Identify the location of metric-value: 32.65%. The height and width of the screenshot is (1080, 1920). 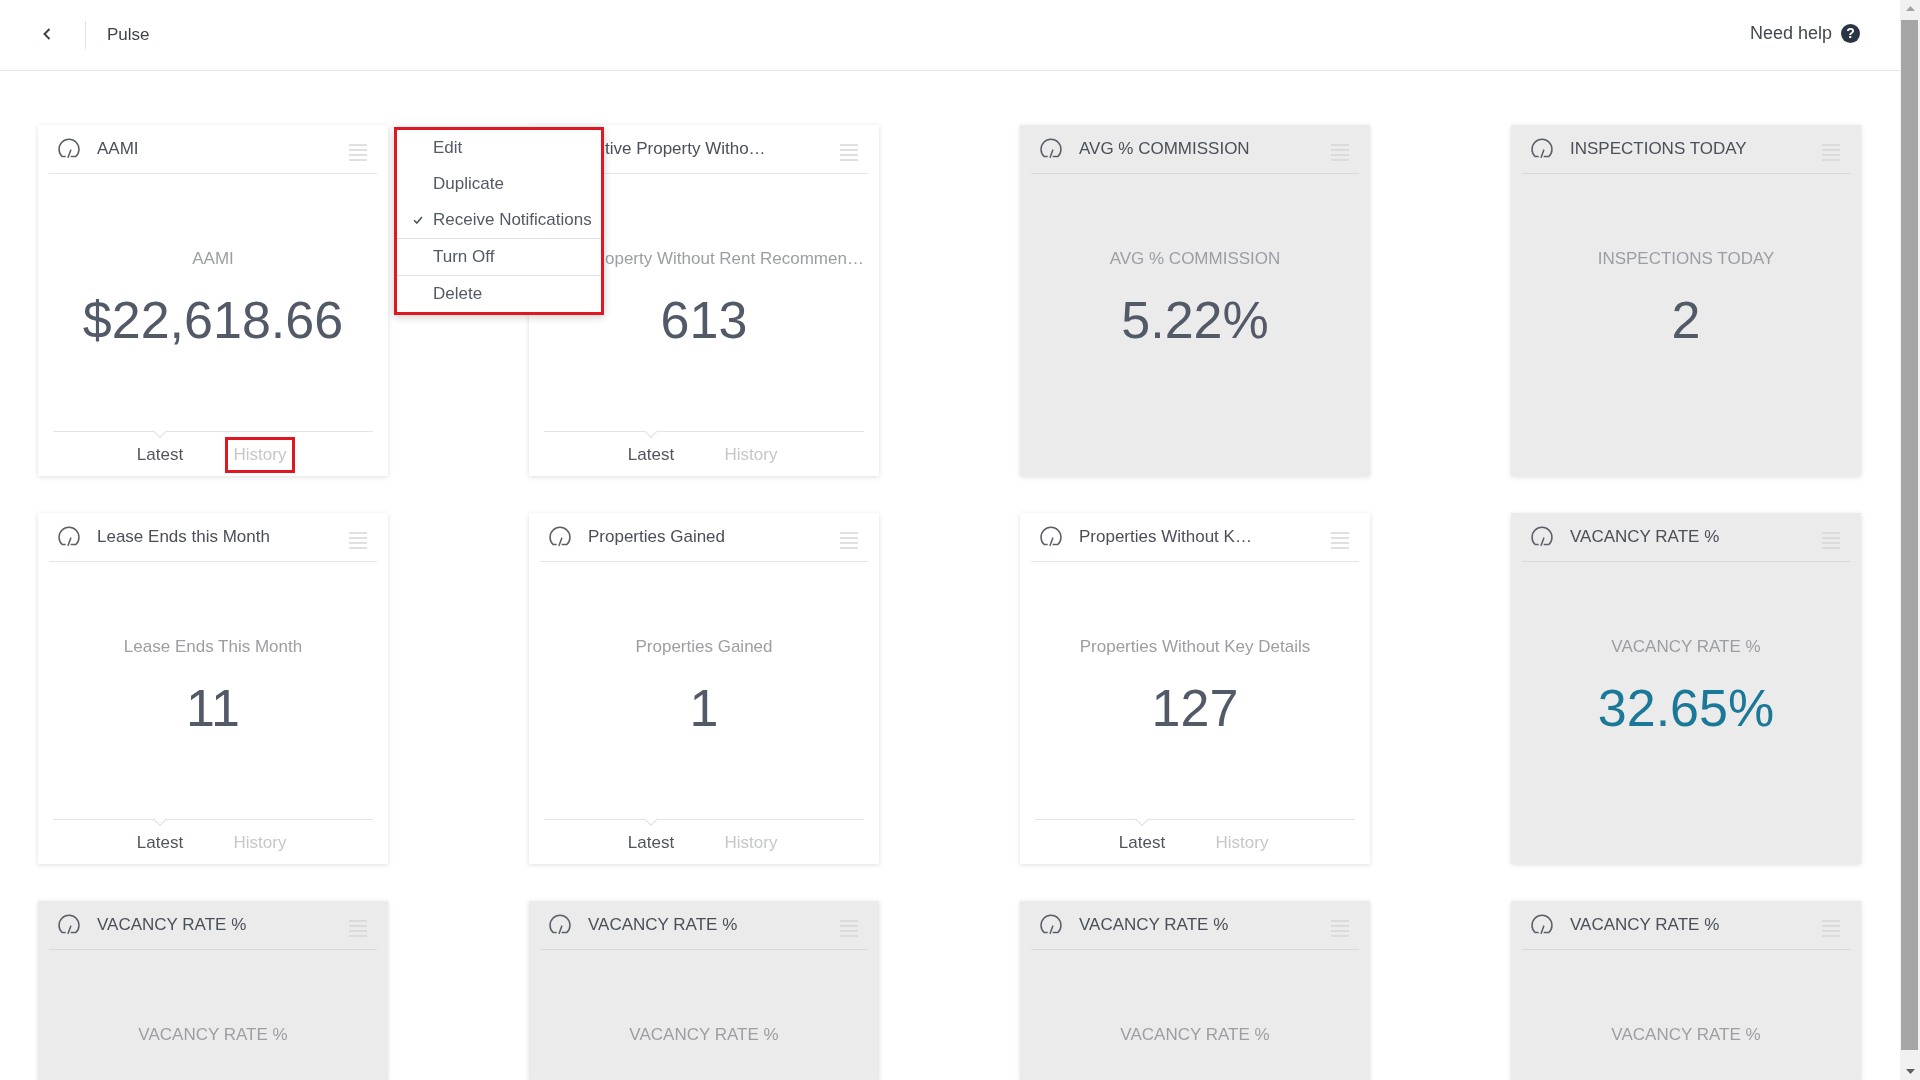
(1686, 708).